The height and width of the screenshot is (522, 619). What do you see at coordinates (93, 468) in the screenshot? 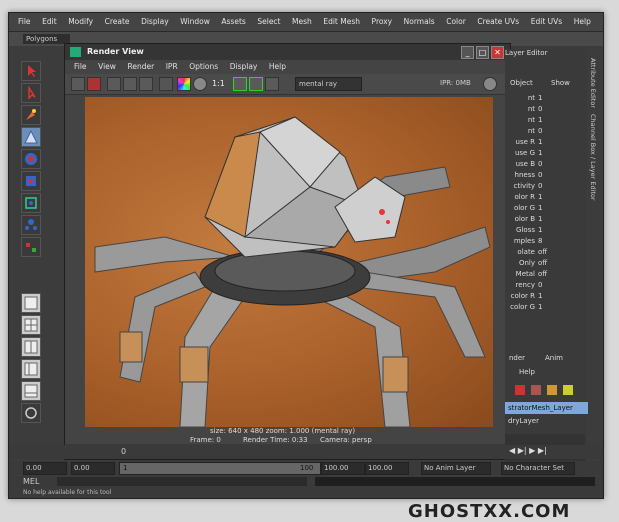
I see `current-start-field: 0.00` at bounding box center [93, 468].